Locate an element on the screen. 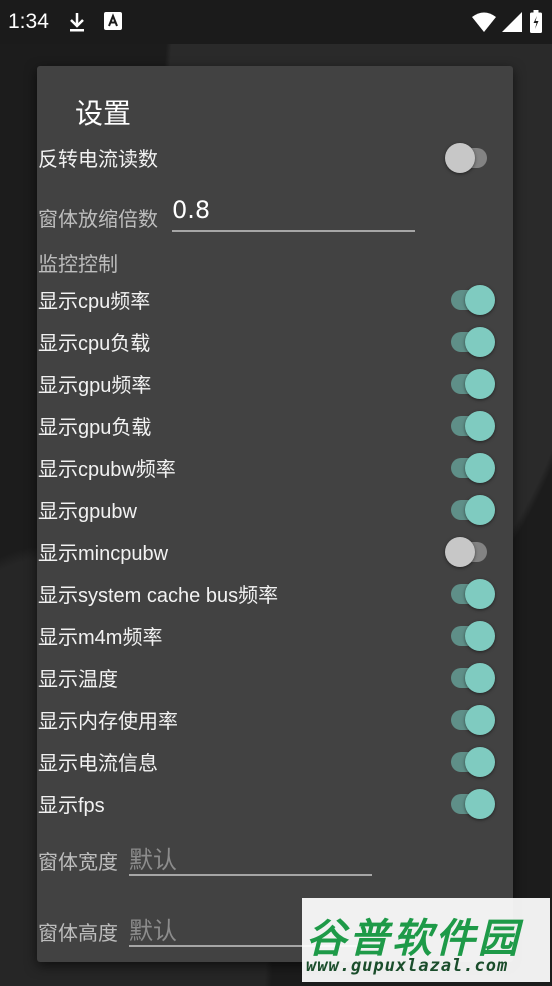  status-bar: 1:34 is located at coordinates (276, 22).